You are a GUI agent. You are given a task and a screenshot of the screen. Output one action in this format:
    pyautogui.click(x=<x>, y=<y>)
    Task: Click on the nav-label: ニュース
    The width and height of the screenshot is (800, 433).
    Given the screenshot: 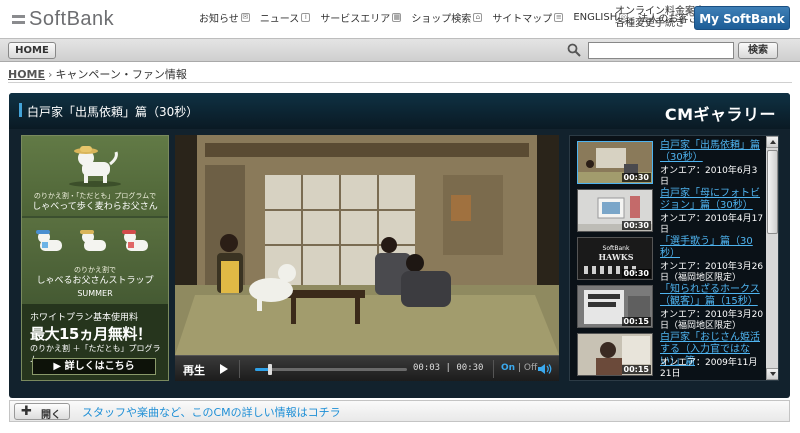 What is the action you would take?
    pyautogui.click(x=279, y=19)
    